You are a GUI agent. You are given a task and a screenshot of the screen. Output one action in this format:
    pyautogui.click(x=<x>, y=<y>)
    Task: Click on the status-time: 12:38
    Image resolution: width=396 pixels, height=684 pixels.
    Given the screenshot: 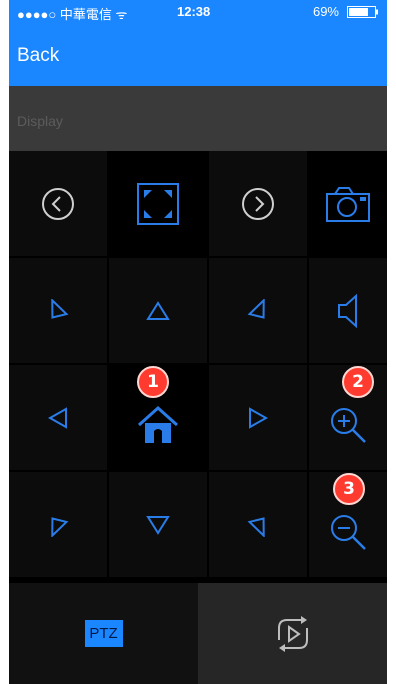 What is the action you would take?
    pyautogui.click(x=194, y=11)
    